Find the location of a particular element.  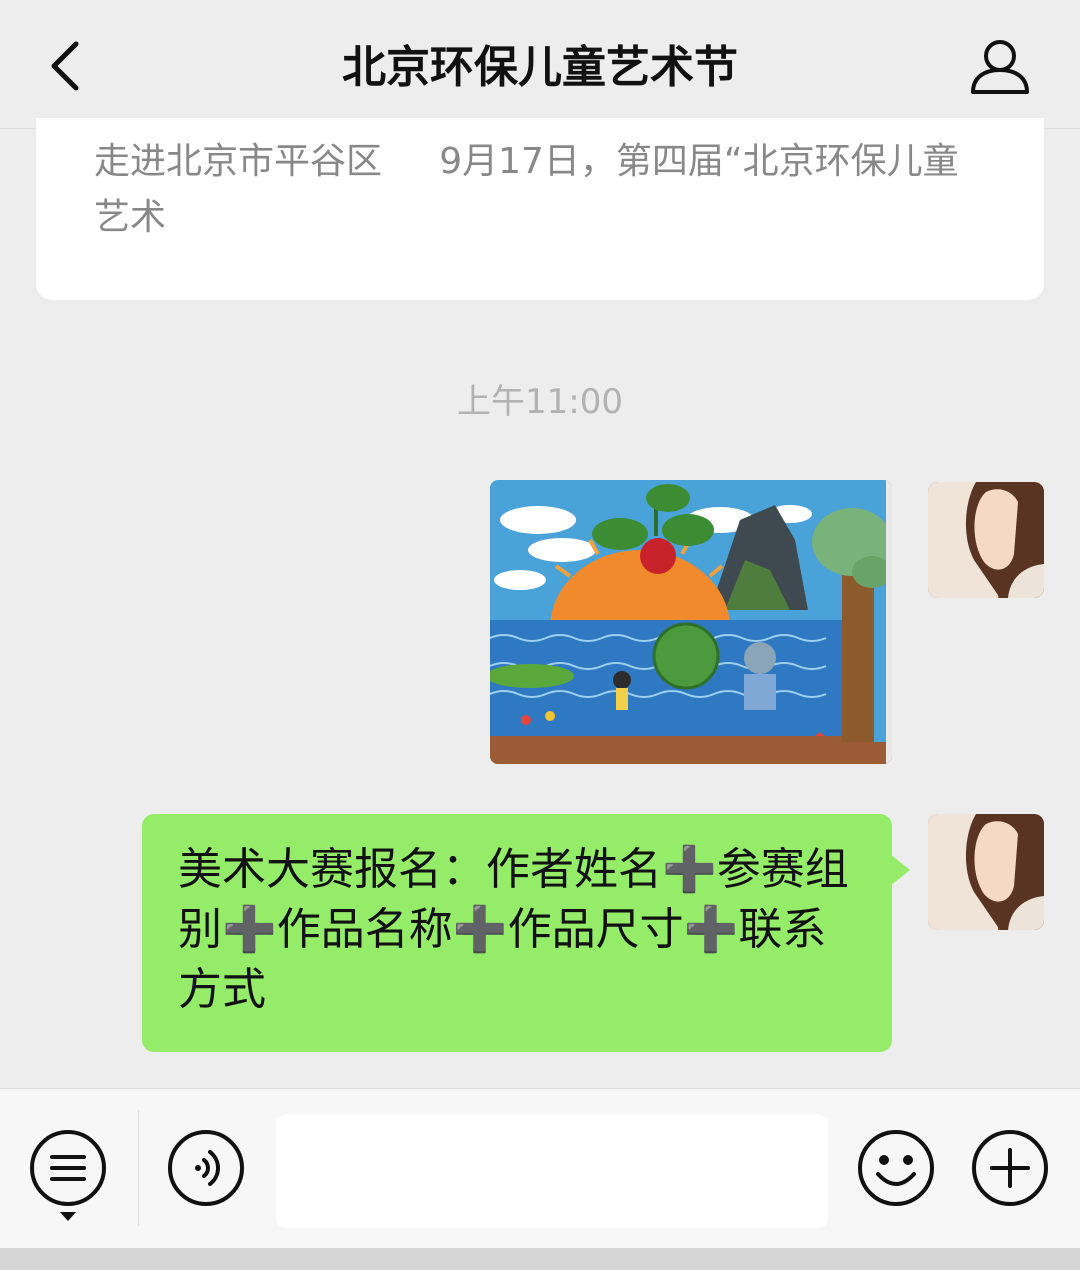

image-message is located at coordinates (691, 622).